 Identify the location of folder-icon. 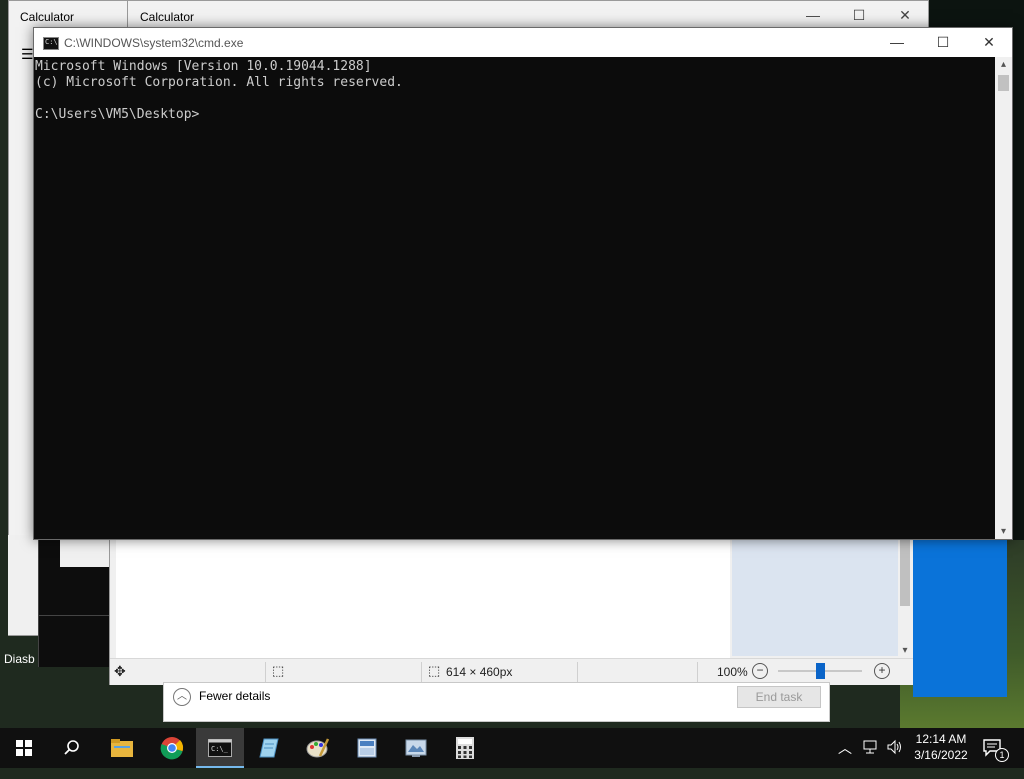
(122, 748).